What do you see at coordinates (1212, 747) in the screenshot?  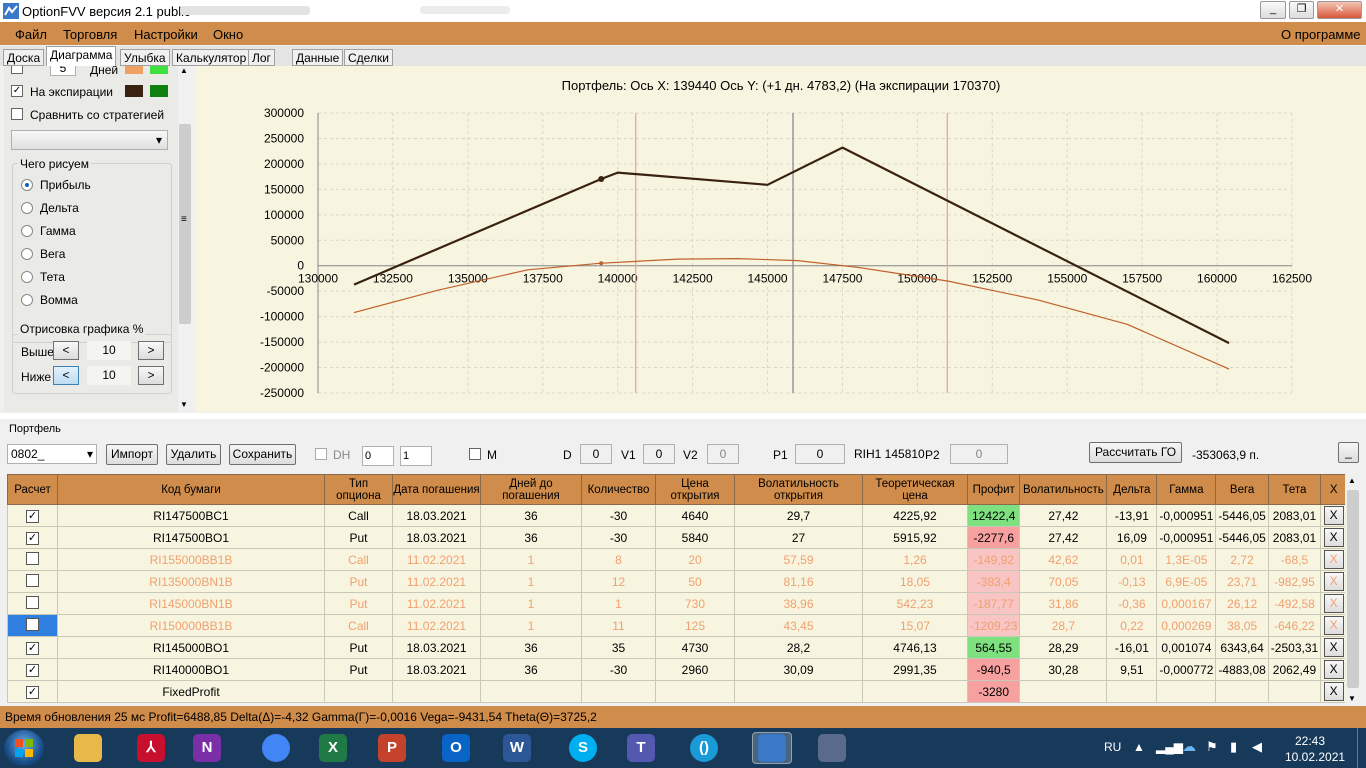 I see `flag-icon: ⚑` at bounding box center [1212, 747].